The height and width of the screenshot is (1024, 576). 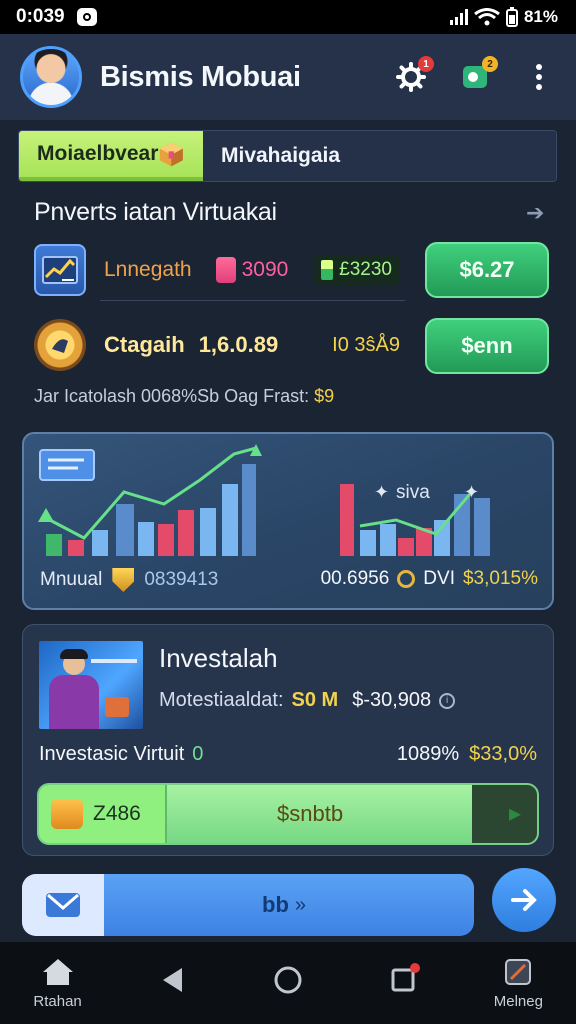 I want to click on invest-name-row: Investasic Virtuit 0, so click(x=121, y=754).